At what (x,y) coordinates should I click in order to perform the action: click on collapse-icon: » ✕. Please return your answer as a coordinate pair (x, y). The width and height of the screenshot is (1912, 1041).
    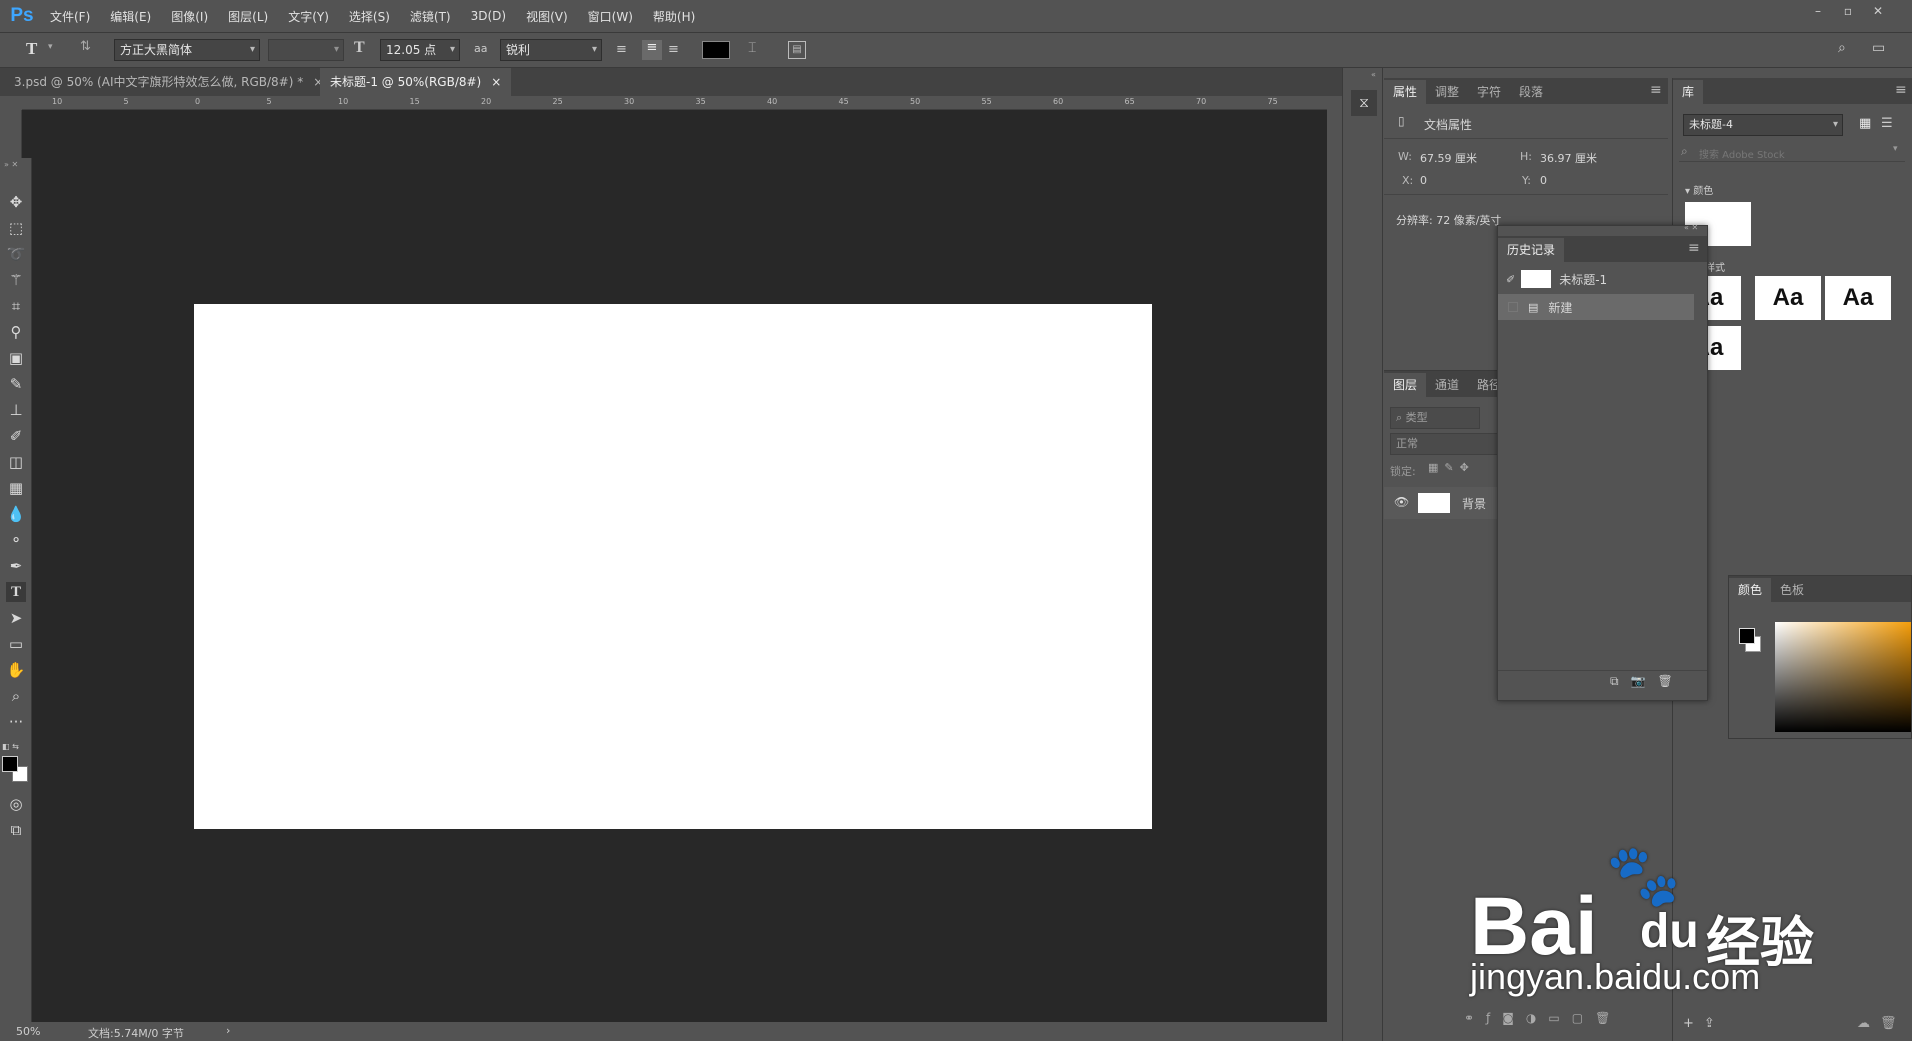
    Looking at the image, I should click on (11, 164).